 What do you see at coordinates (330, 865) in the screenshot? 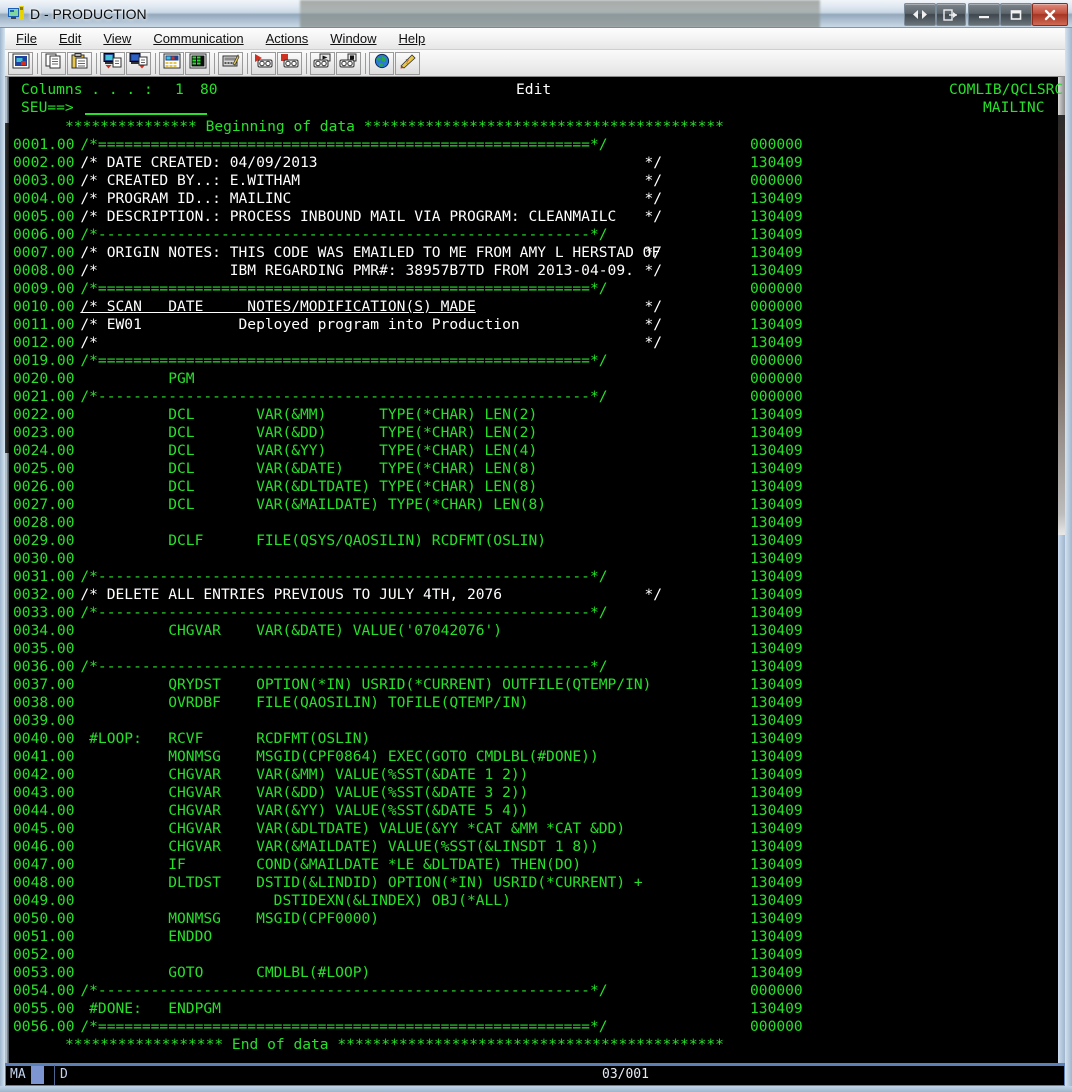
I see `source-line-text: IF COND(&MAILDATE *LE &DLTDATE) THEN(DO)` at bounding box center [330, 865].